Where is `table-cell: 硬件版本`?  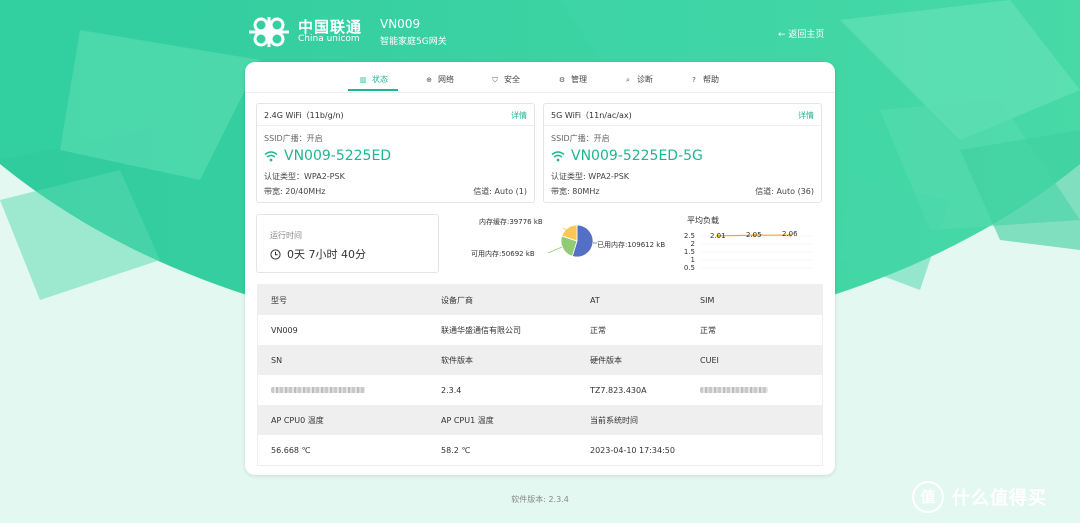
table-cell: 硬件版本 is located at coordinates (632, 360).